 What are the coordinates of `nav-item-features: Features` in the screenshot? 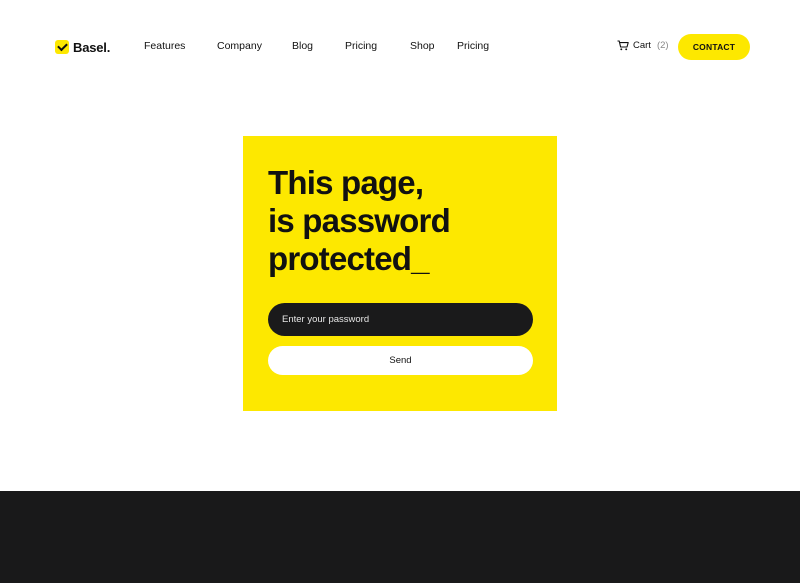 It's located at (164, 46).